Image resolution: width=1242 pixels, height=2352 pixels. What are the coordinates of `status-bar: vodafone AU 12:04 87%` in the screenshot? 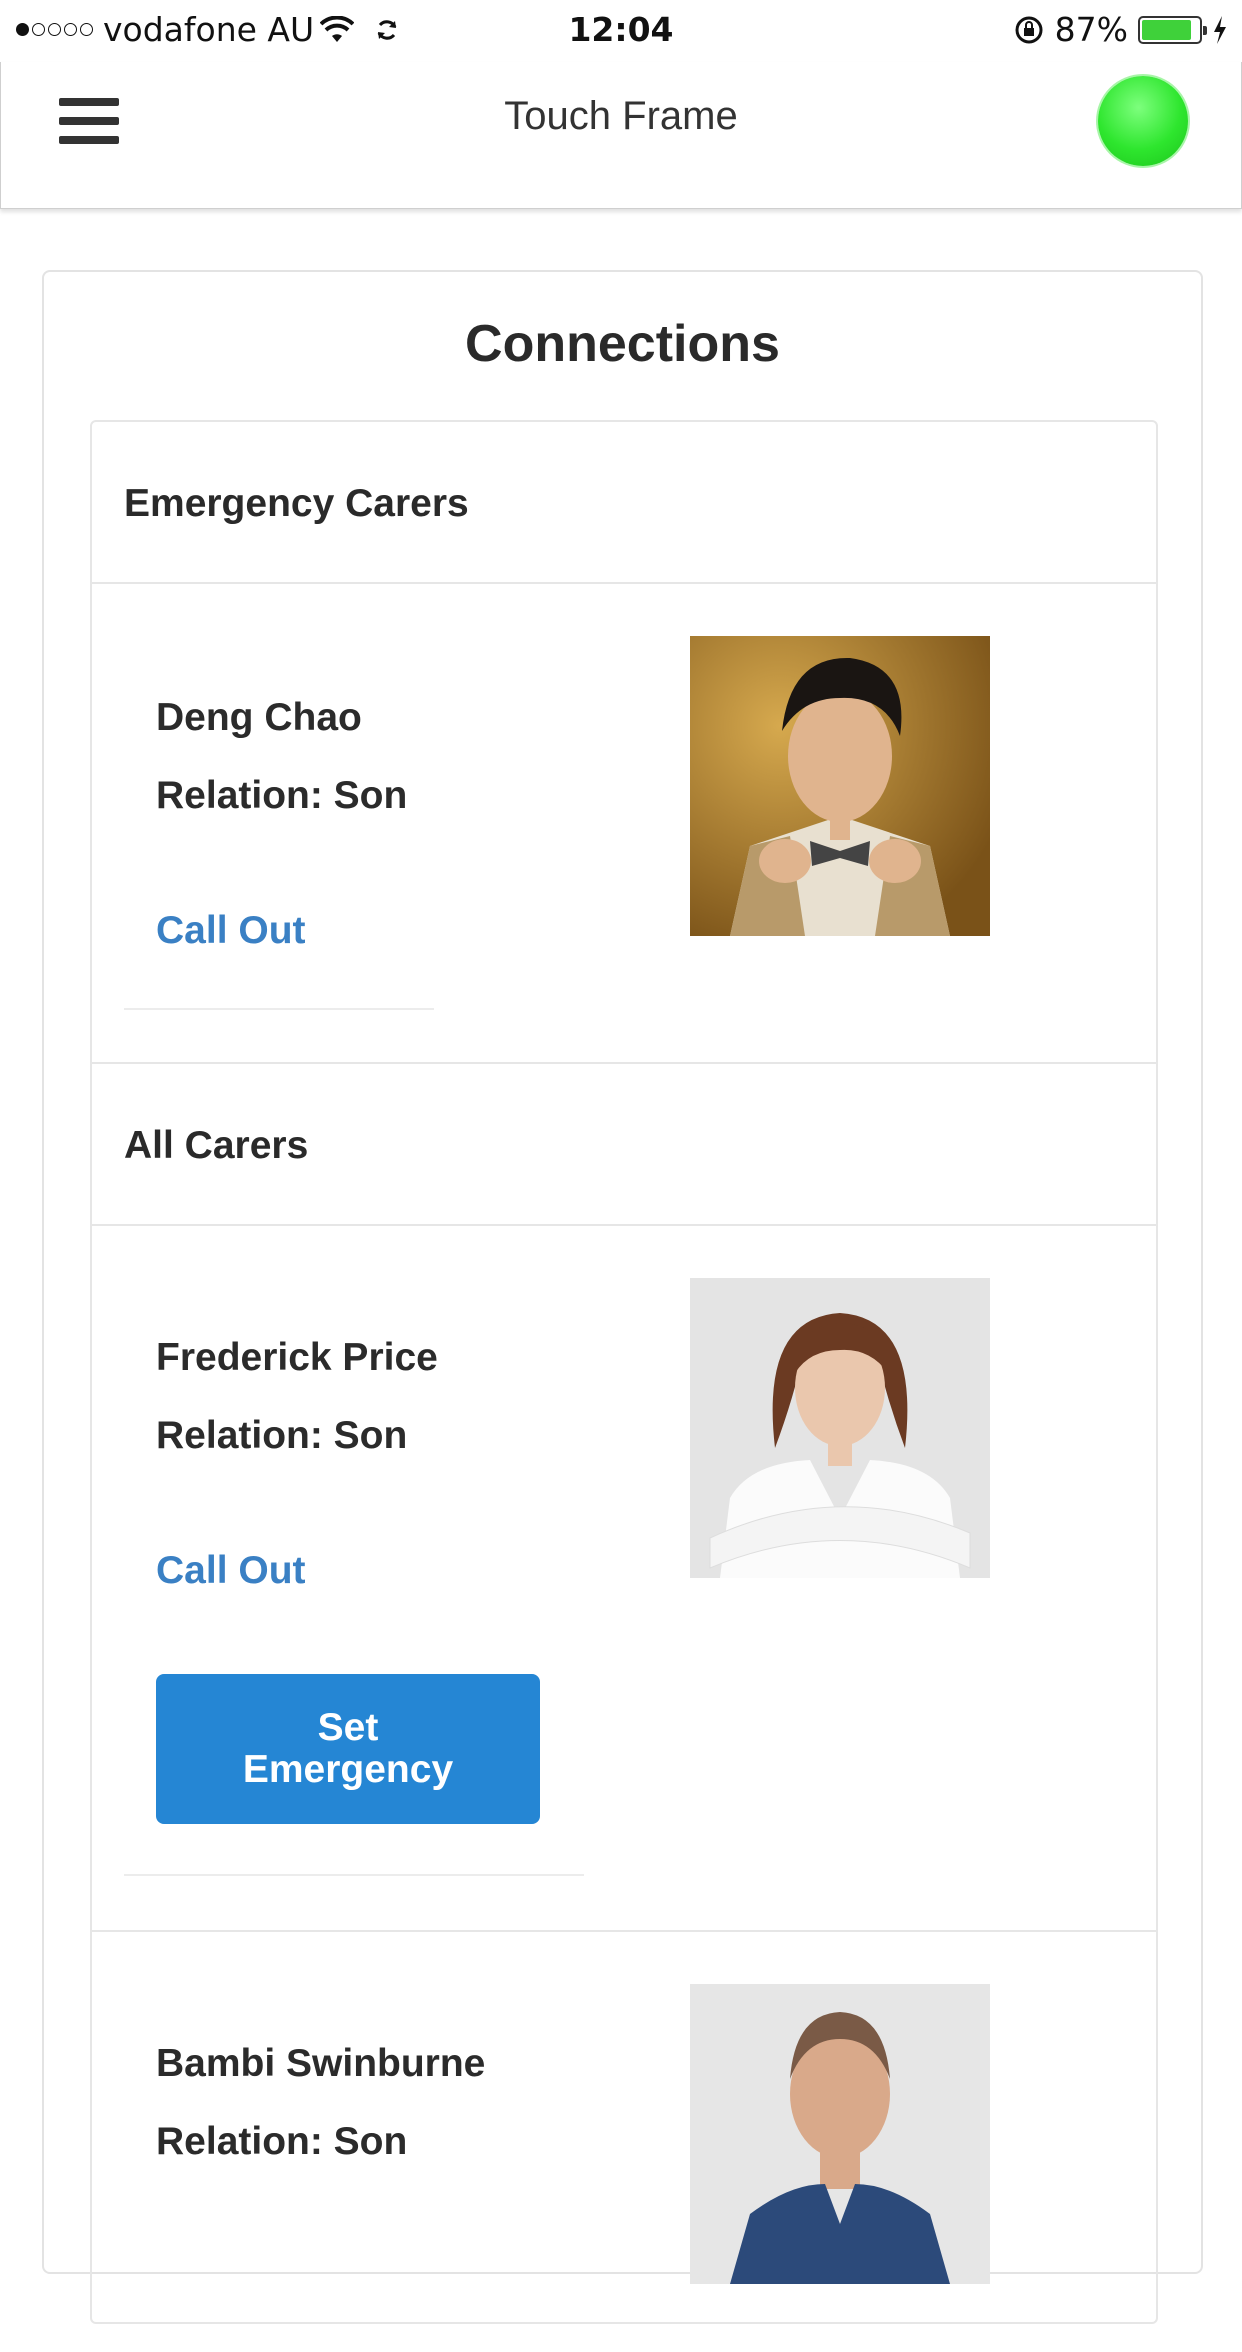 It's located at (621, 31).